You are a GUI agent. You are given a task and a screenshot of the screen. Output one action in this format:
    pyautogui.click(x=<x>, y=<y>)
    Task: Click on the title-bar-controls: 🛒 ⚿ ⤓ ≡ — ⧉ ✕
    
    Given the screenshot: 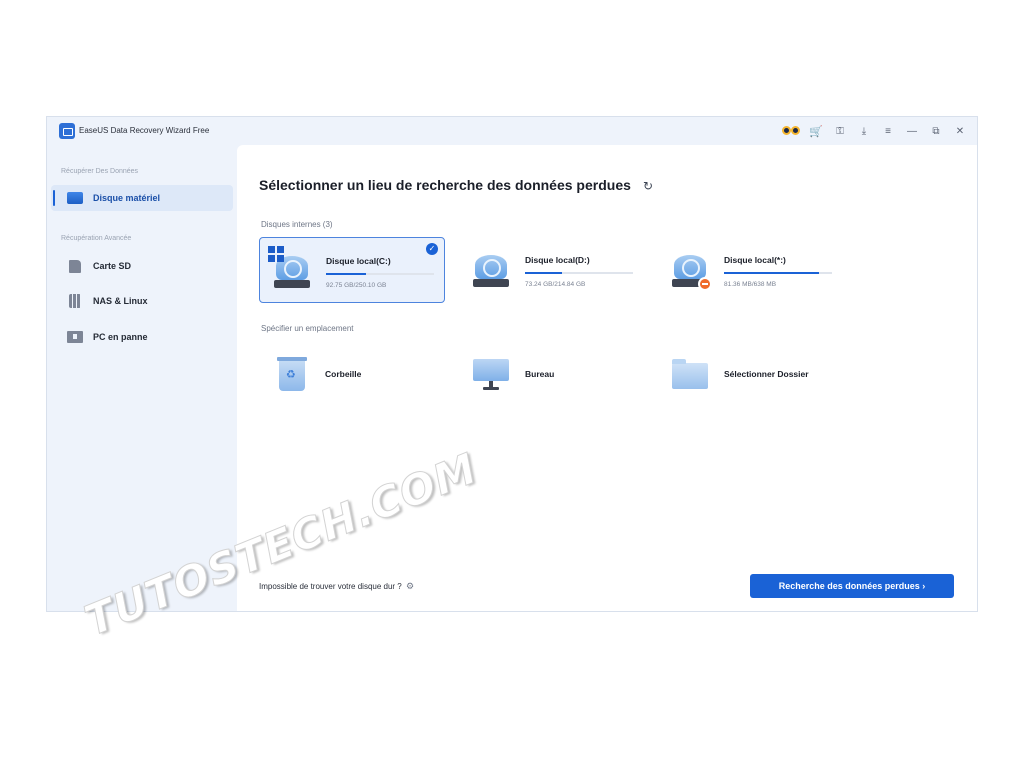 What is the action you would take?
    pyautogui.click(x=875, y=131)
    